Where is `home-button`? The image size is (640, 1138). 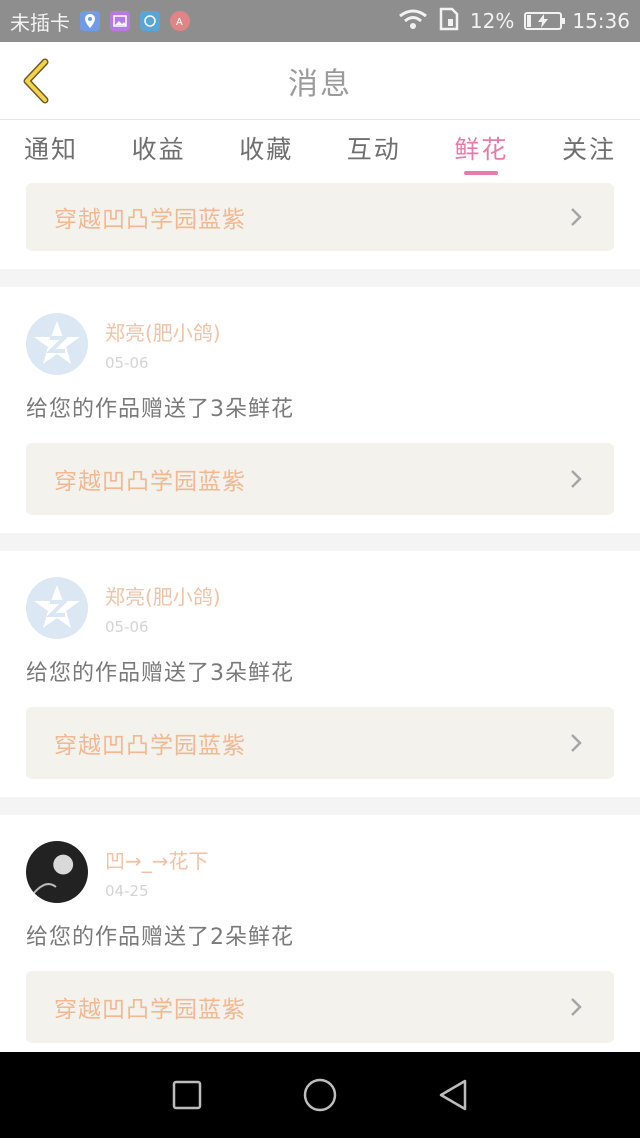
home-button is located at coordinates (320, 1095).